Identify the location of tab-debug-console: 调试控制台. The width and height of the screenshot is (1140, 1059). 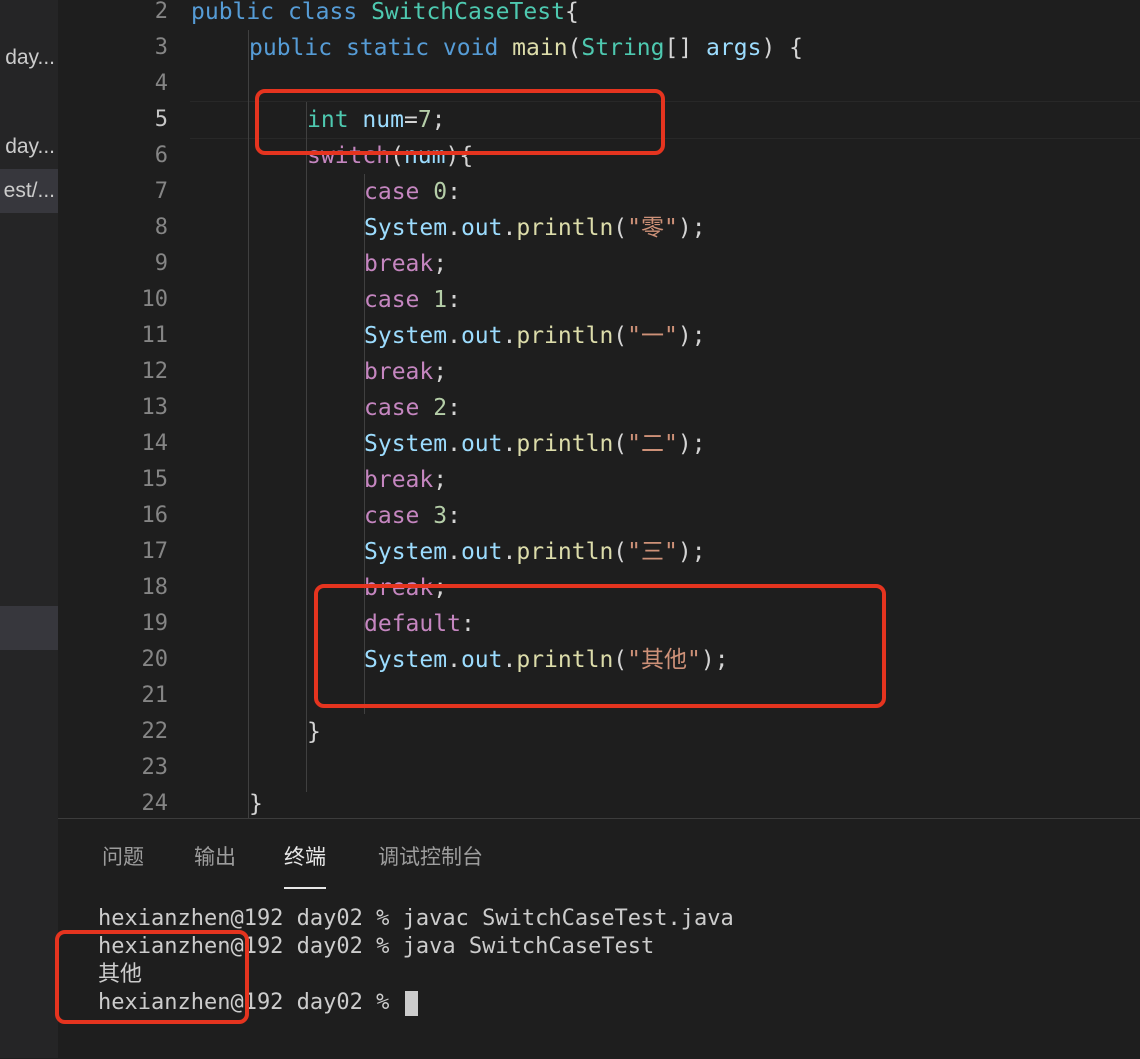
(430, 863).